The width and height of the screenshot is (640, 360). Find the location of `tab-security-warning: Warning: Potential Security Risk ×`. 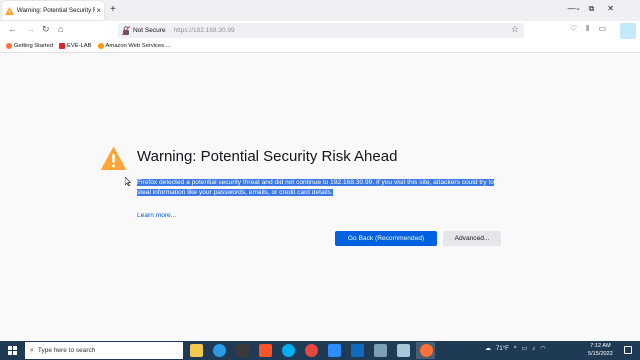

tab-security-warning: Warning: Potential Security Risk × is located at coordinates (53, 10).